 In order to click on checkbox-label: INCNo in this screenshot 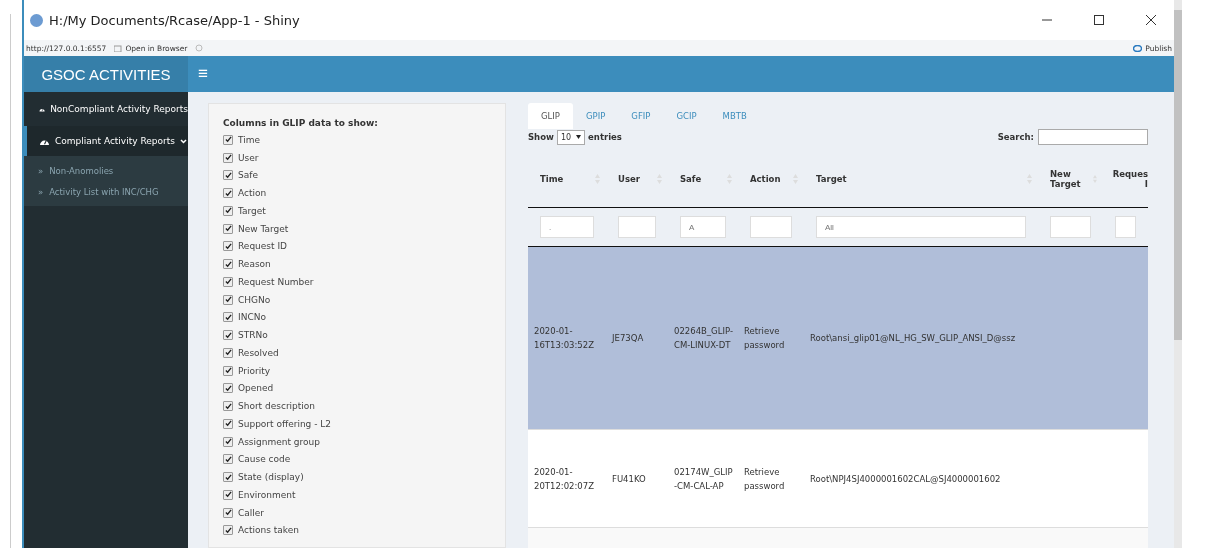, I will do `click(252, 317)`.